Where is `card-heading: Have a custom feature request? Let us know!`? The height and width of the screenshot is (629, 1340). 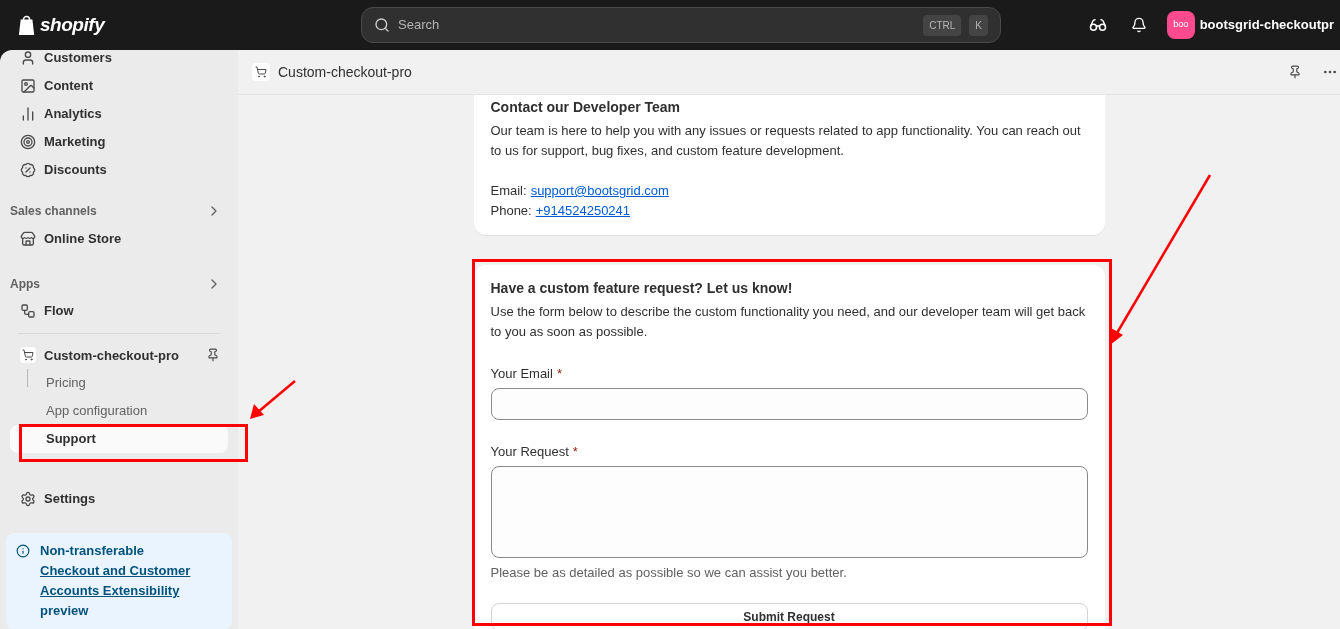 card-heading: Have a custom feature request? Let us know! is located at coordinates (642, 288).